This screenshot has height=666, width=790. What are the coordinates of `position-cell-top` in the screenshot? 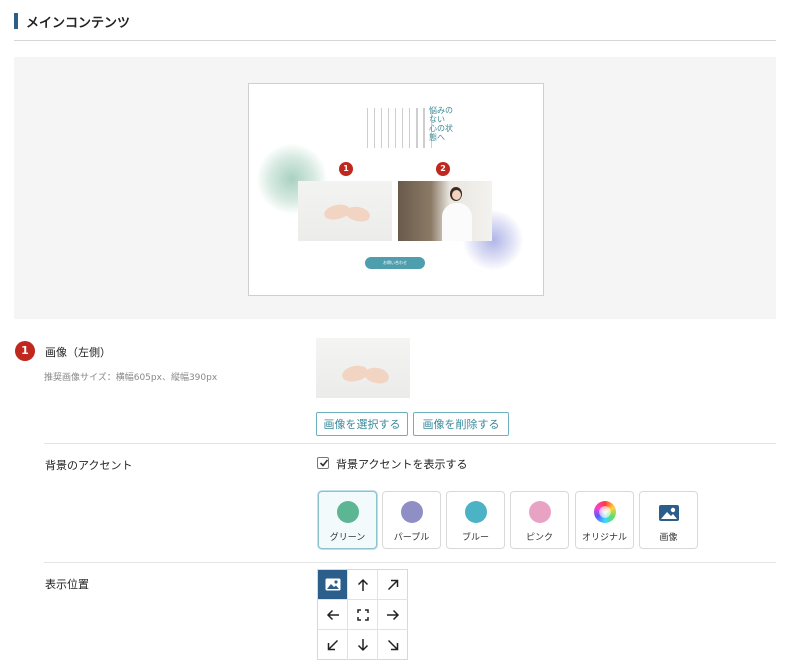 It's located at (363, 585).